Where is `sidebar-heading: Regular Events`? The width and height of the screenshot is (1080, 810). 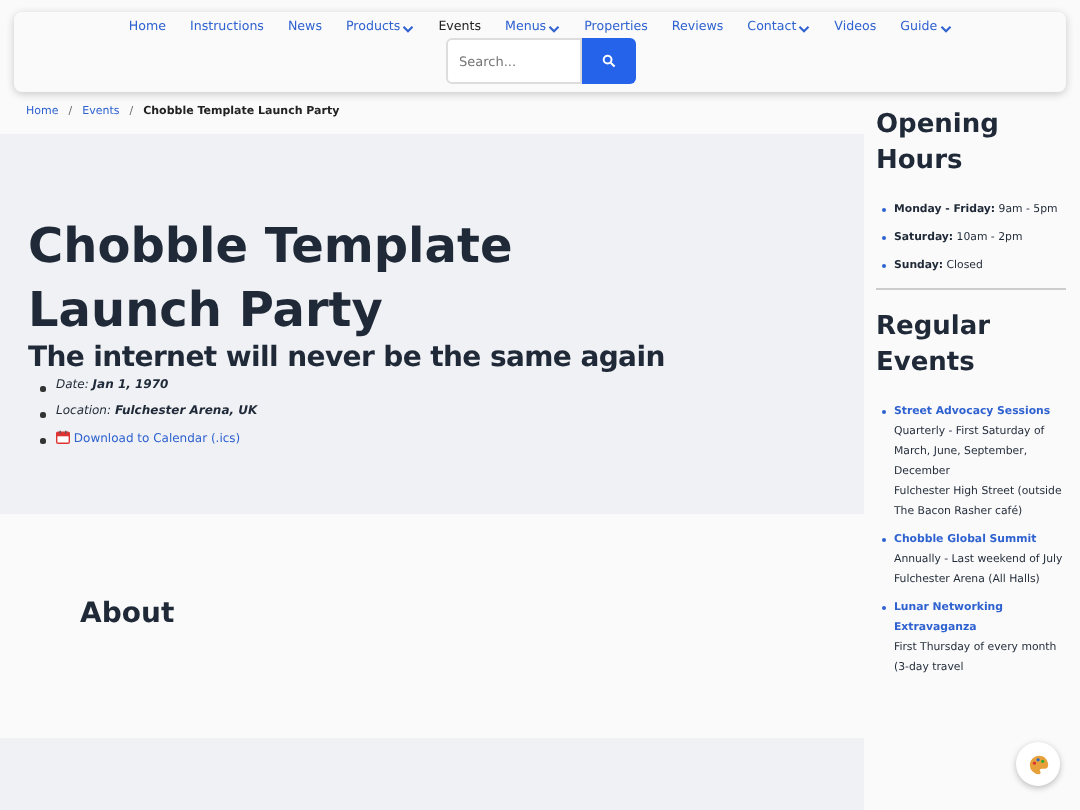
sidebar-heading: Regular Events is located at coordinates (934, 346).